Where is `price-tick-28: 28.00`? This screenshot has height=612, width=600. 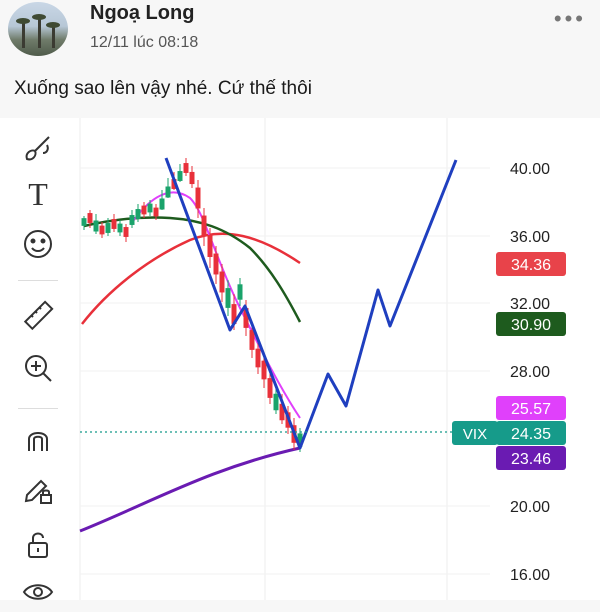
price-tick-28: 28.00 is located at coordinates (530, 372).